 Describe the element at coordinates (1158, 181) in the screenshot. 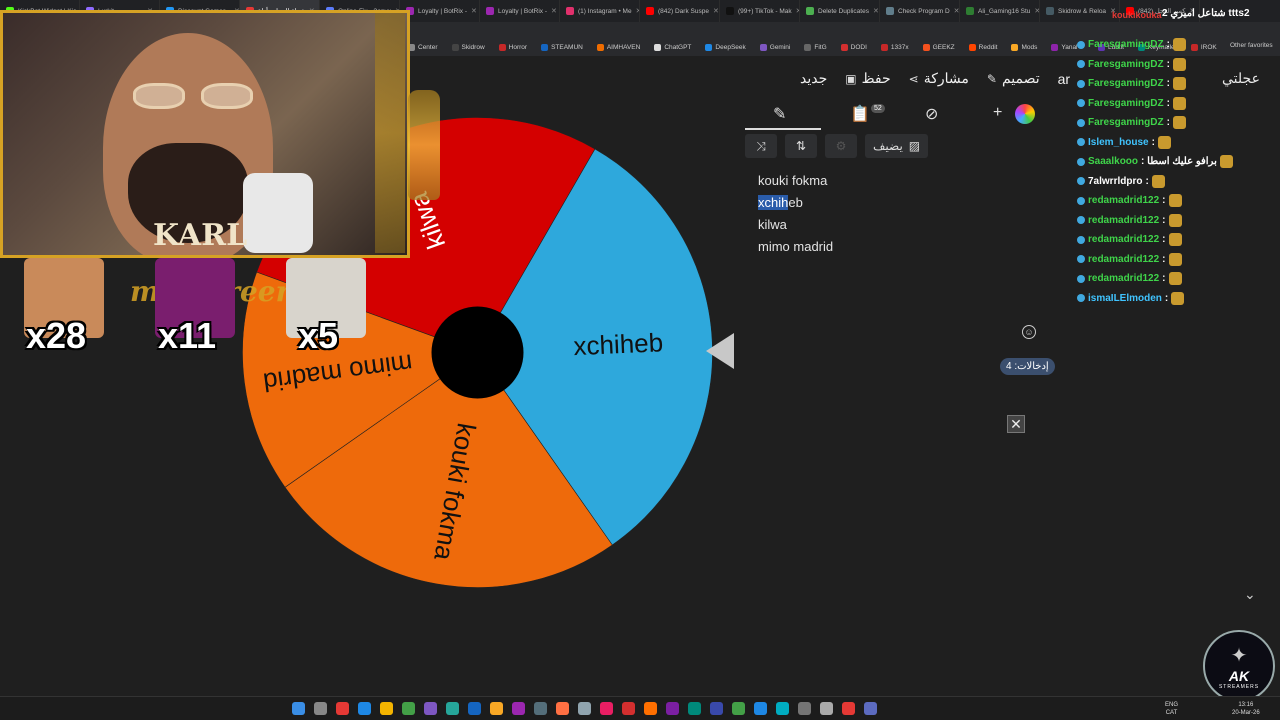

I see `emote-icon` at that location.